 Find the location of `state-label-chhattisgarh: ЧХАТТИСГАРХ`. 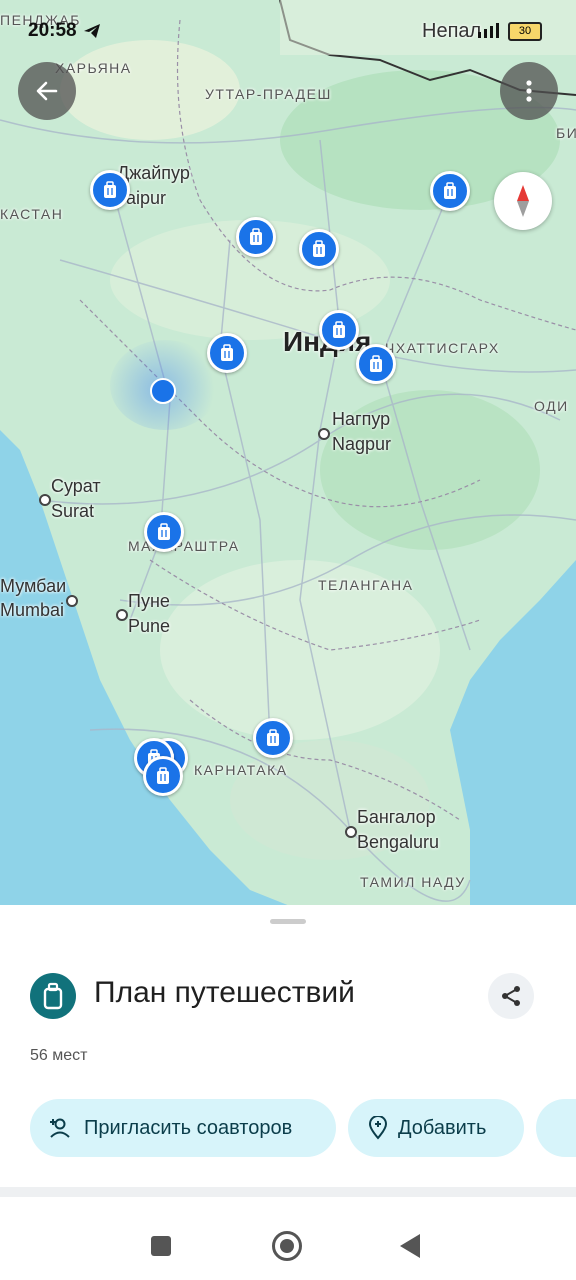

state-label-chhattisgarh: ЧХАТТИСГАРХ is located at coordinates (442, 348).